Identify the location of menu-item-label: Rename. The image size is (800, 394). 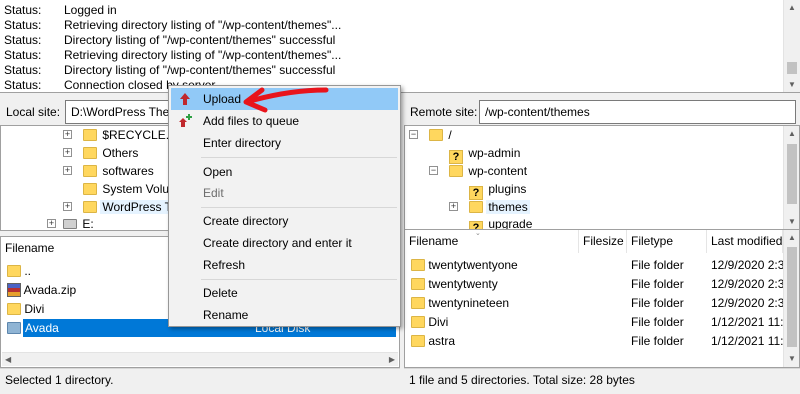
(226, 315).